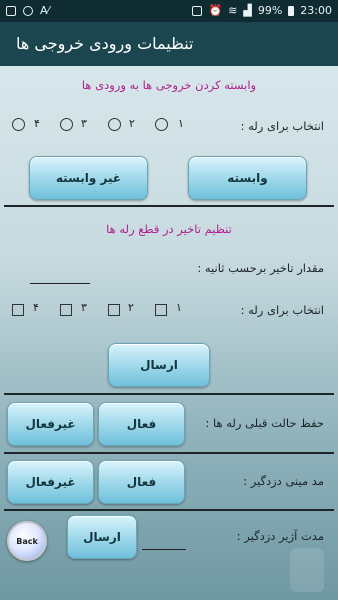  I want to click on back-button: Back, so click(27, 541).